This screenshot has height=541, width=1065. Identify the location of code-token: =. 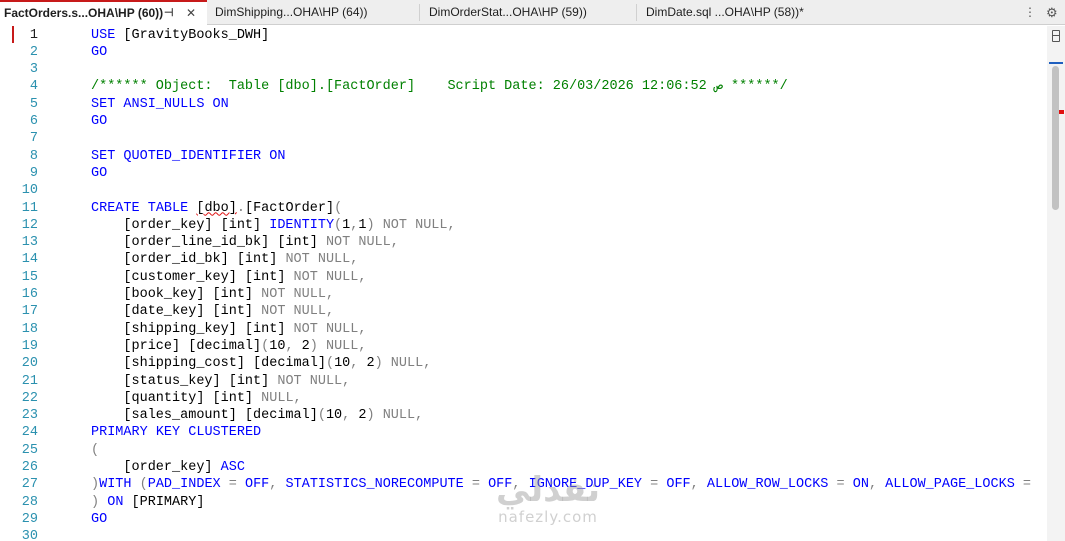
(840, 485).